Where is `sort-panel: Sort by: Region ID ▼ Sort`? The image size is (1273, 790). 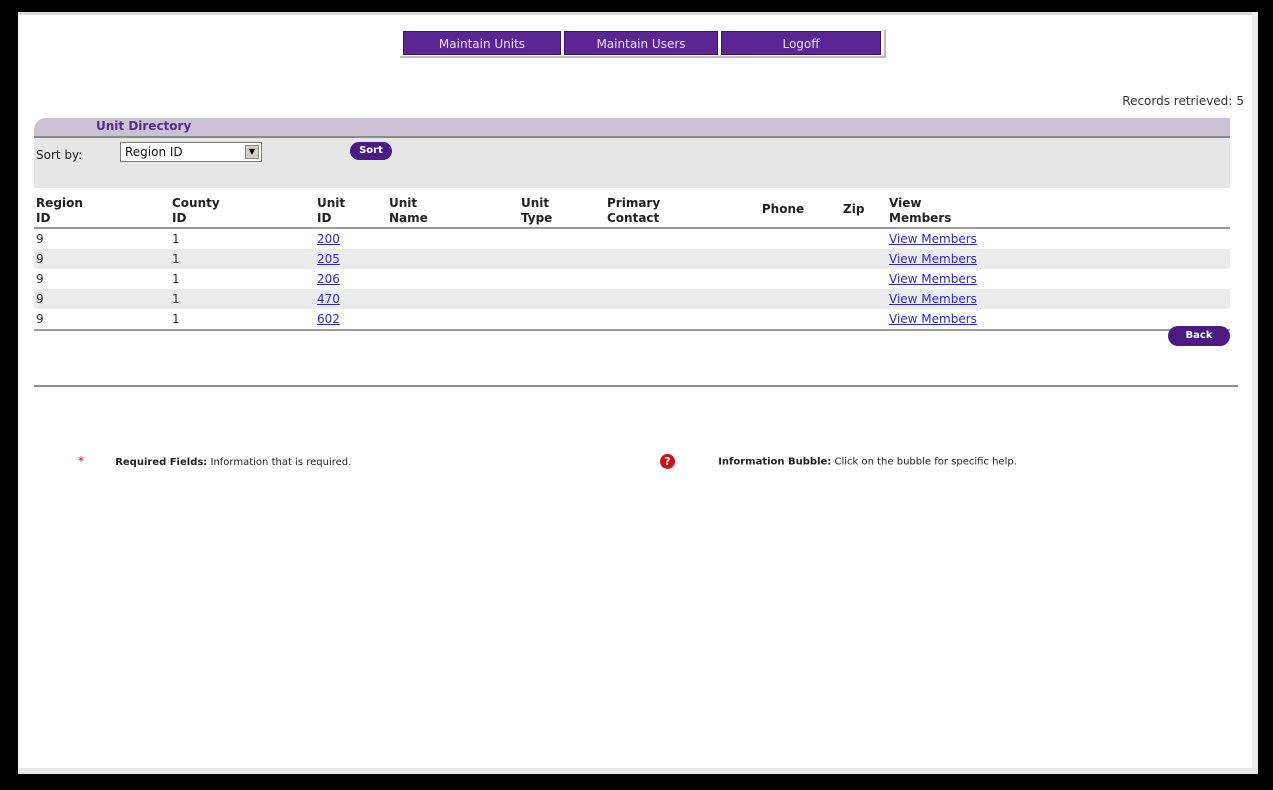 sort-panel: Sort by: Region ID ▼ Sort is located at coordinates (632, 163).